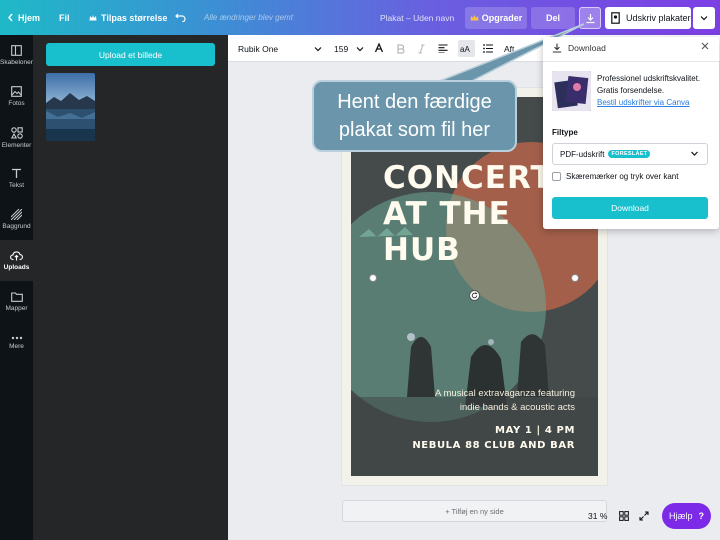 This screenshot has width=720, height=540. Describe the element at coordinates (29, 17) in the screenshot. I see `home-label: Hjem` at that location.